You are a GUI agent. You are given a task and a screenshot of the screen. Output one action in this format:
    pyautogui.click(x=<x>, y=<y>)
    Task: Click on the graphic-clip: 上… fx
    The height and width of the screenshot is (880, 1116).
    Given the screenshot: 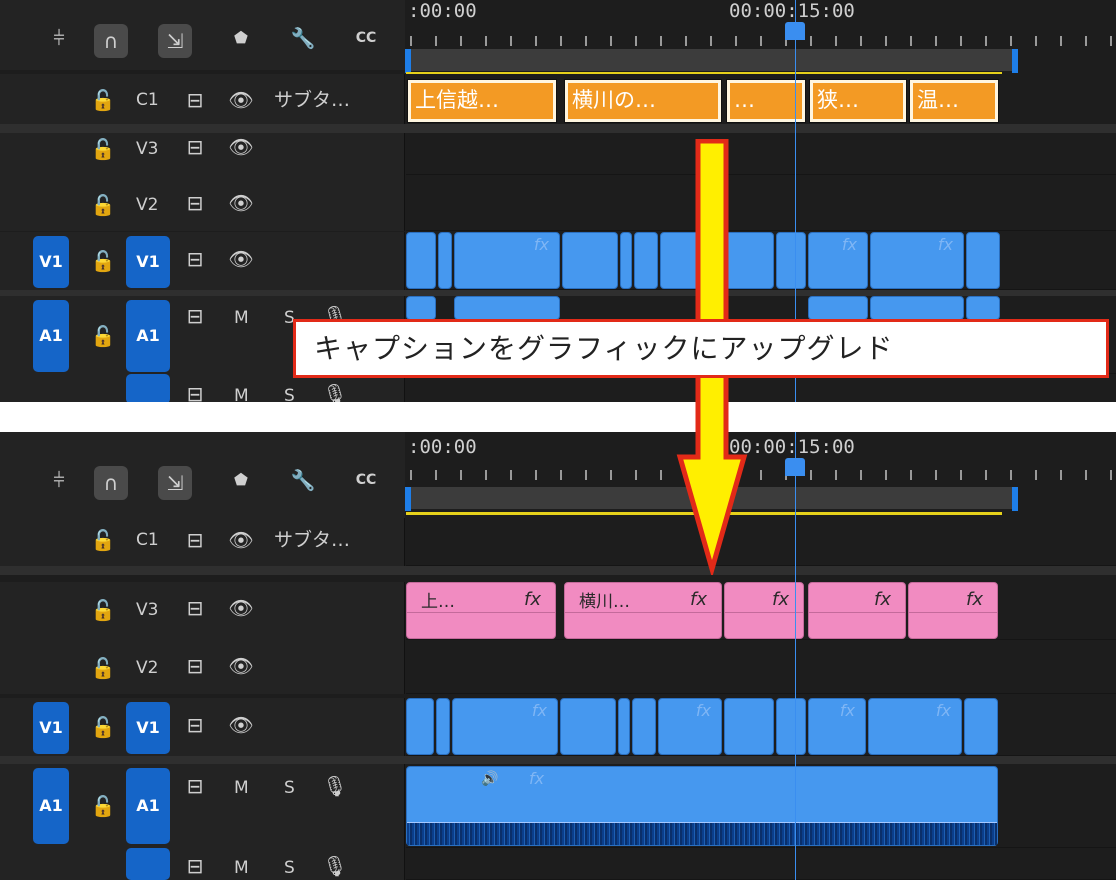 What is the action you would take?
    pyautogui.click(x=481, y=610)
    